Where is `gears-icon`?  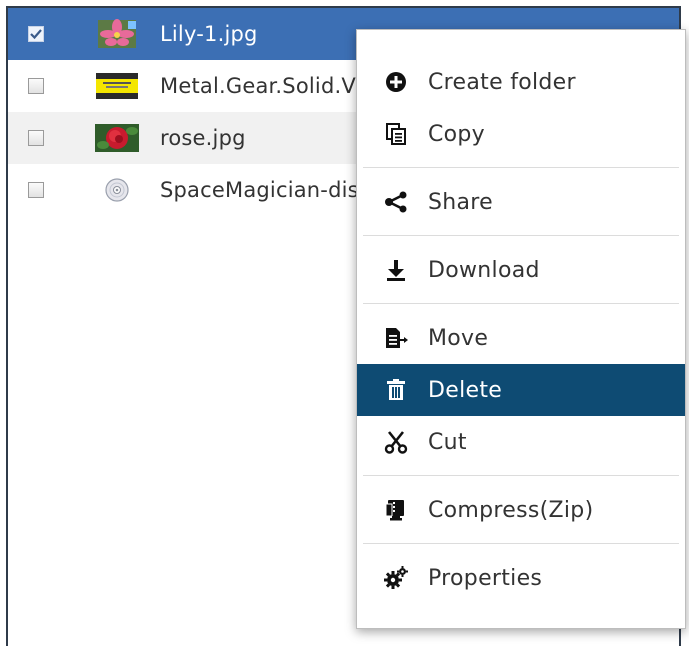 gears-icon is located at coordinates (396, 578).